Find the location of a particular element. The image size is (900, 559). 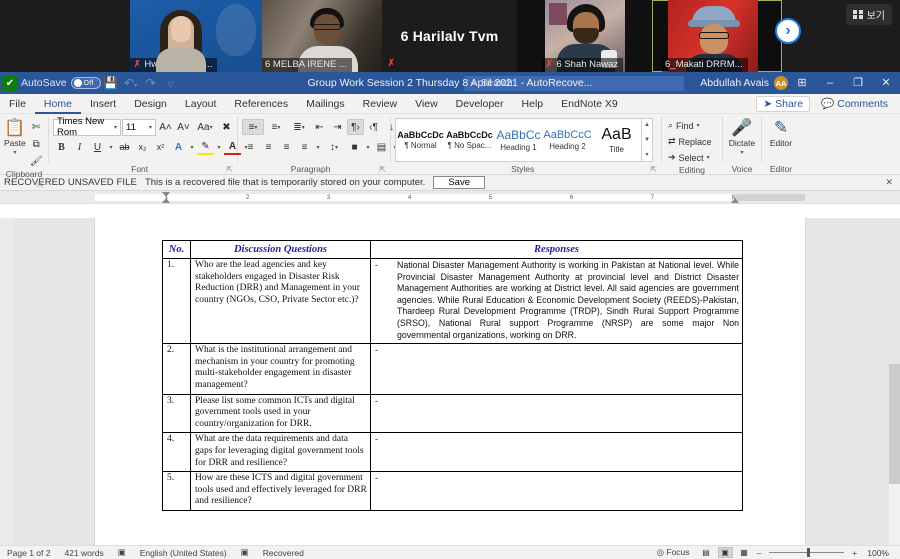

recovered-icon: ▣ is located at coordinates (245, 552).